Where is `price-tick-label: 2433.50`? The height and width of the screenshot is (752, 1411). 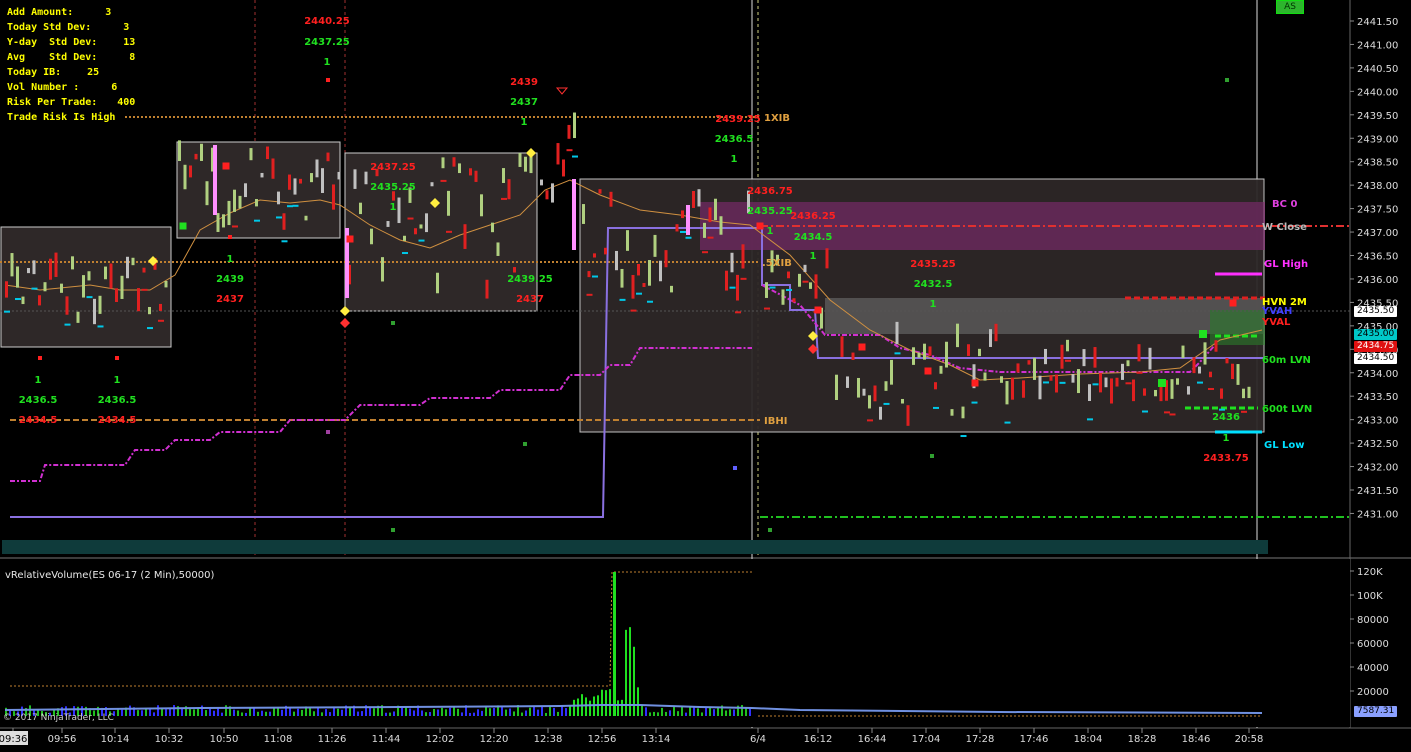
price-tick-label: 2433.50 is located at coordinates (1377, 397).